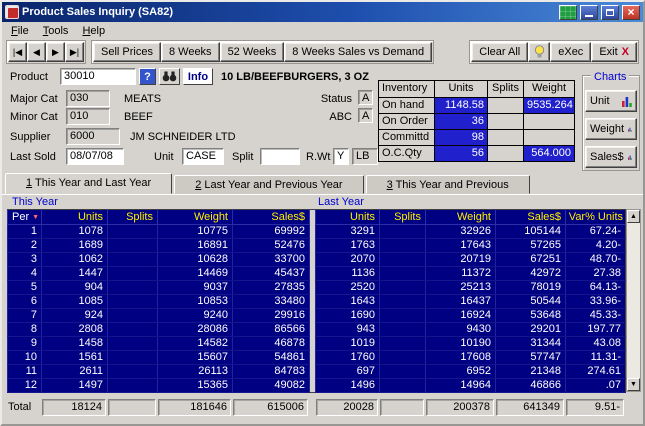 This screenshot has height=426, width=645. What do you see at coordinates (347, 217) in the screenshot?
I see `ly-units-header: Units` at bounding box center [347, 217].